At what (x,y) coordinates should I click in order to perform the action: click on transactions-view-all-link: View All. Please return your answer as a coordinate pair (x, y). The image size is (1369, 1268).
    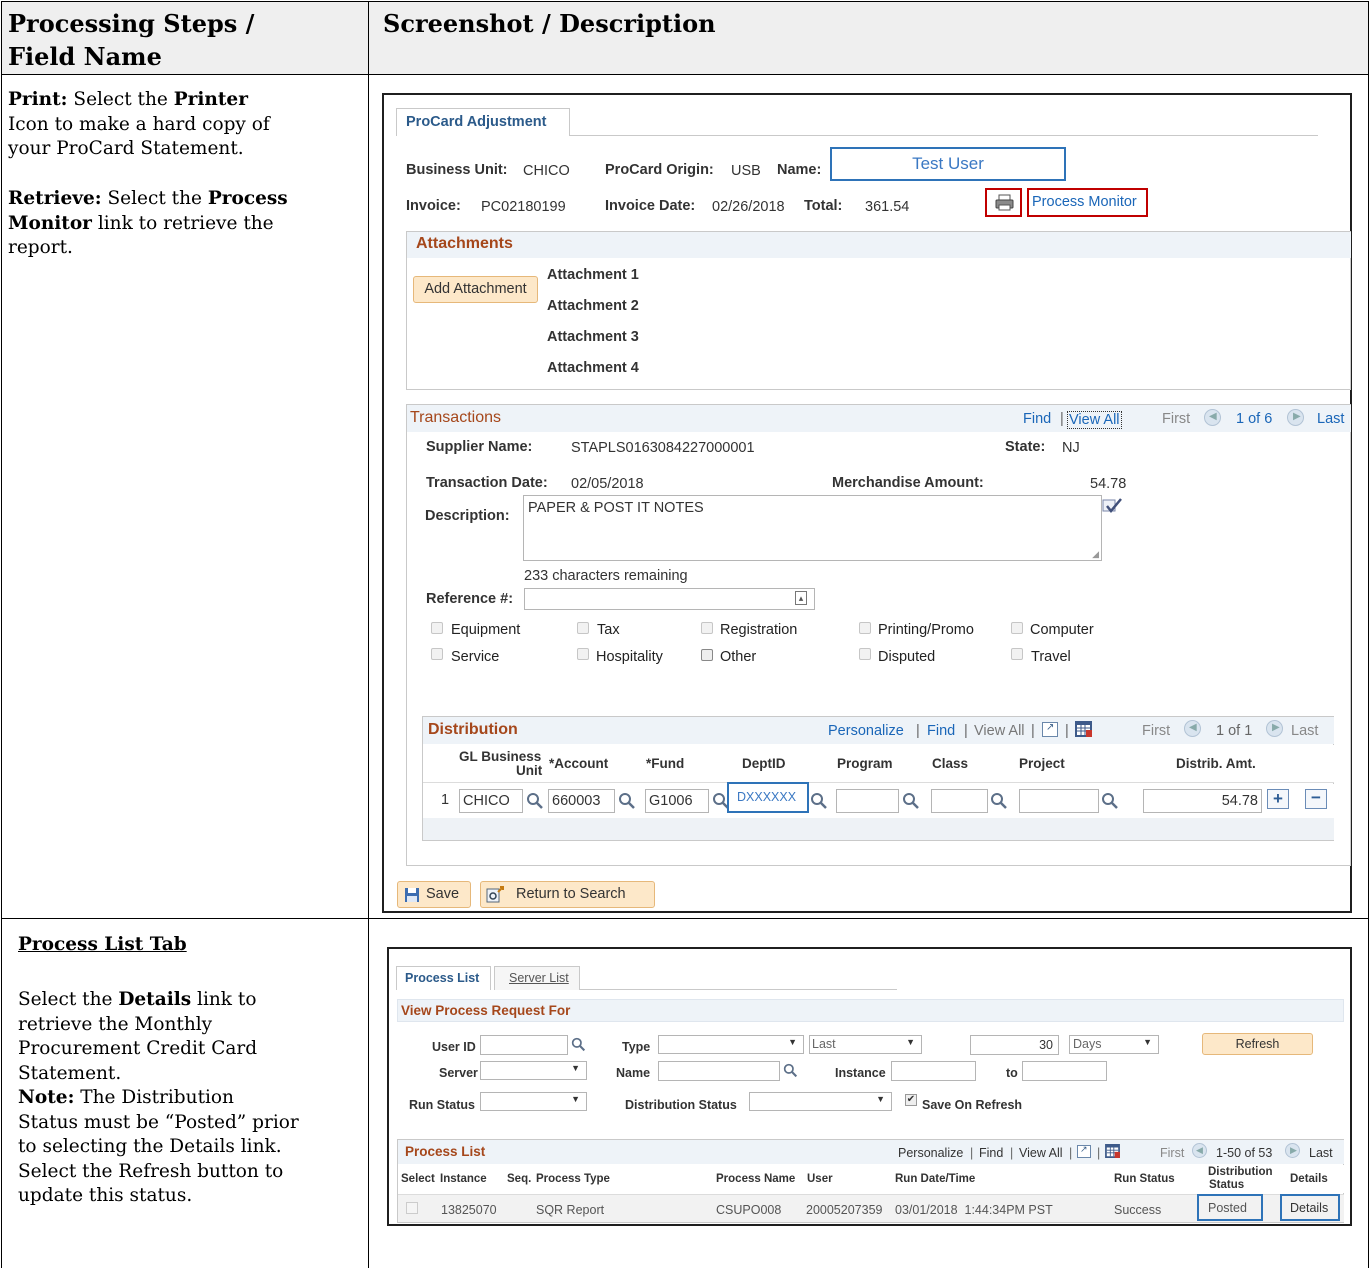
    Looking at the image, I should click on (1094, 420).